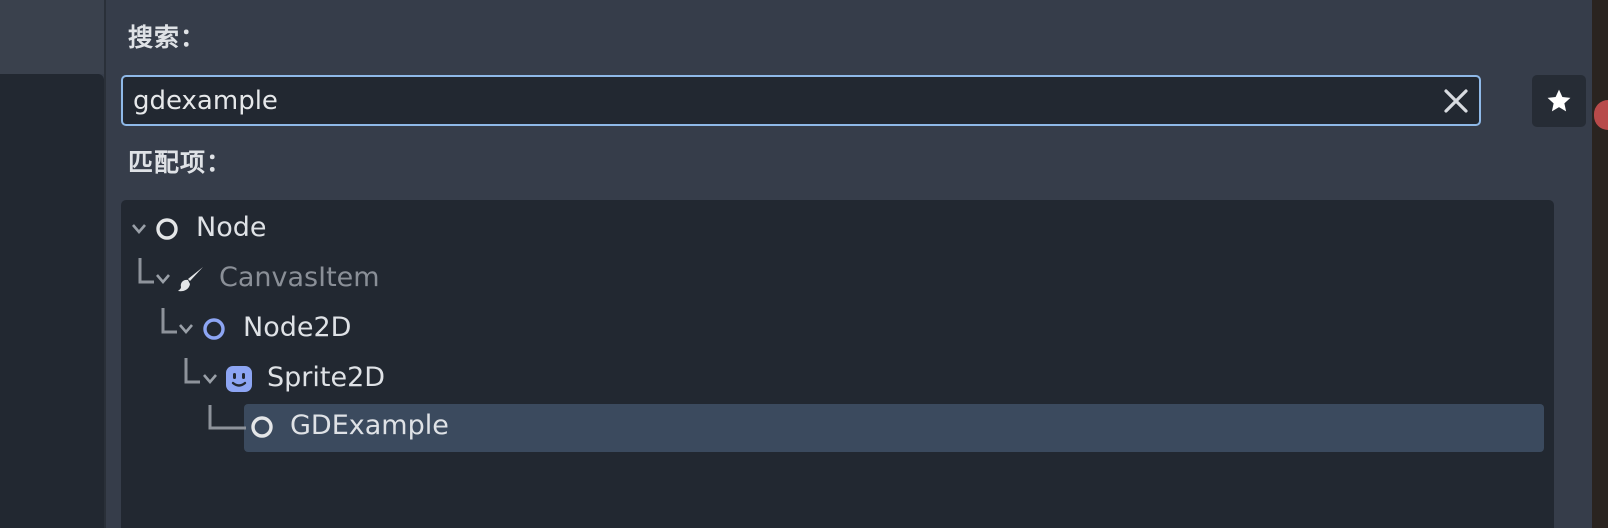 The height and width of the screenshot is (528, 1608). Describe the element at coordinates (326, 377) in the screenshot. I see `tree-item-label: Sprite2D` at that location.